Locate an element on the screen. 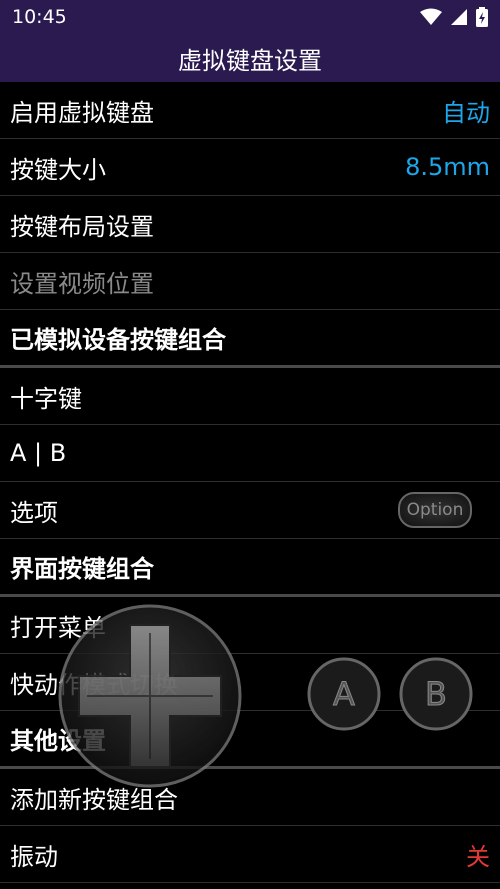 This screenshot has width=500, height=889. status-icons is located at coordinates (454, 17).